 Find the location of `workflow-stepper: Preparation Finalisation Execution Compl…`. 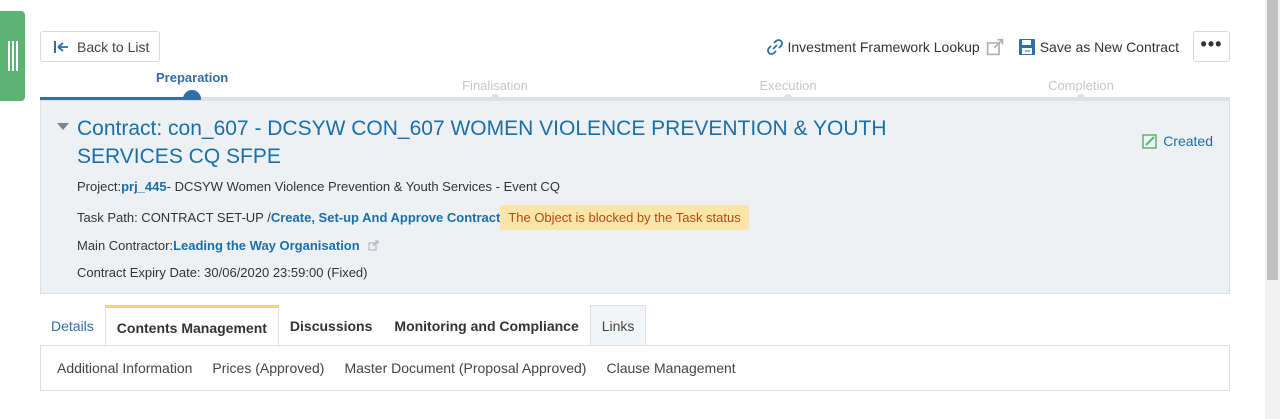

workflow-stepper: Preparation Finalisation Execution Compl… is located at coordinates (635, 89).